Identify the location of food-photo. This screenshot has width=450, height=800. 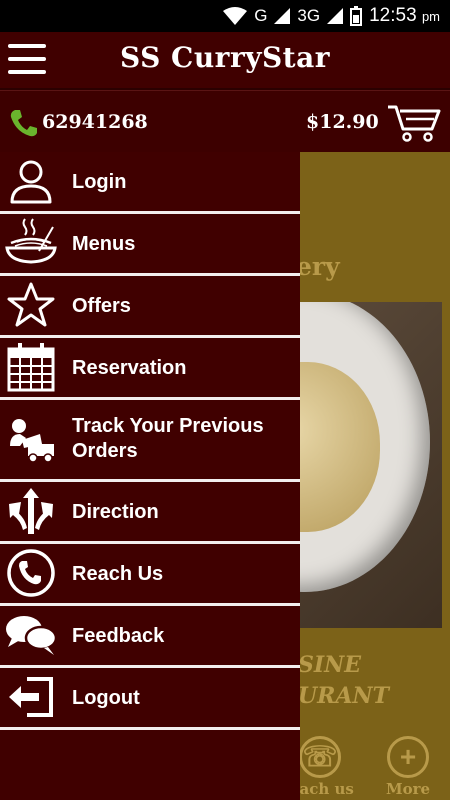
(371, 465).